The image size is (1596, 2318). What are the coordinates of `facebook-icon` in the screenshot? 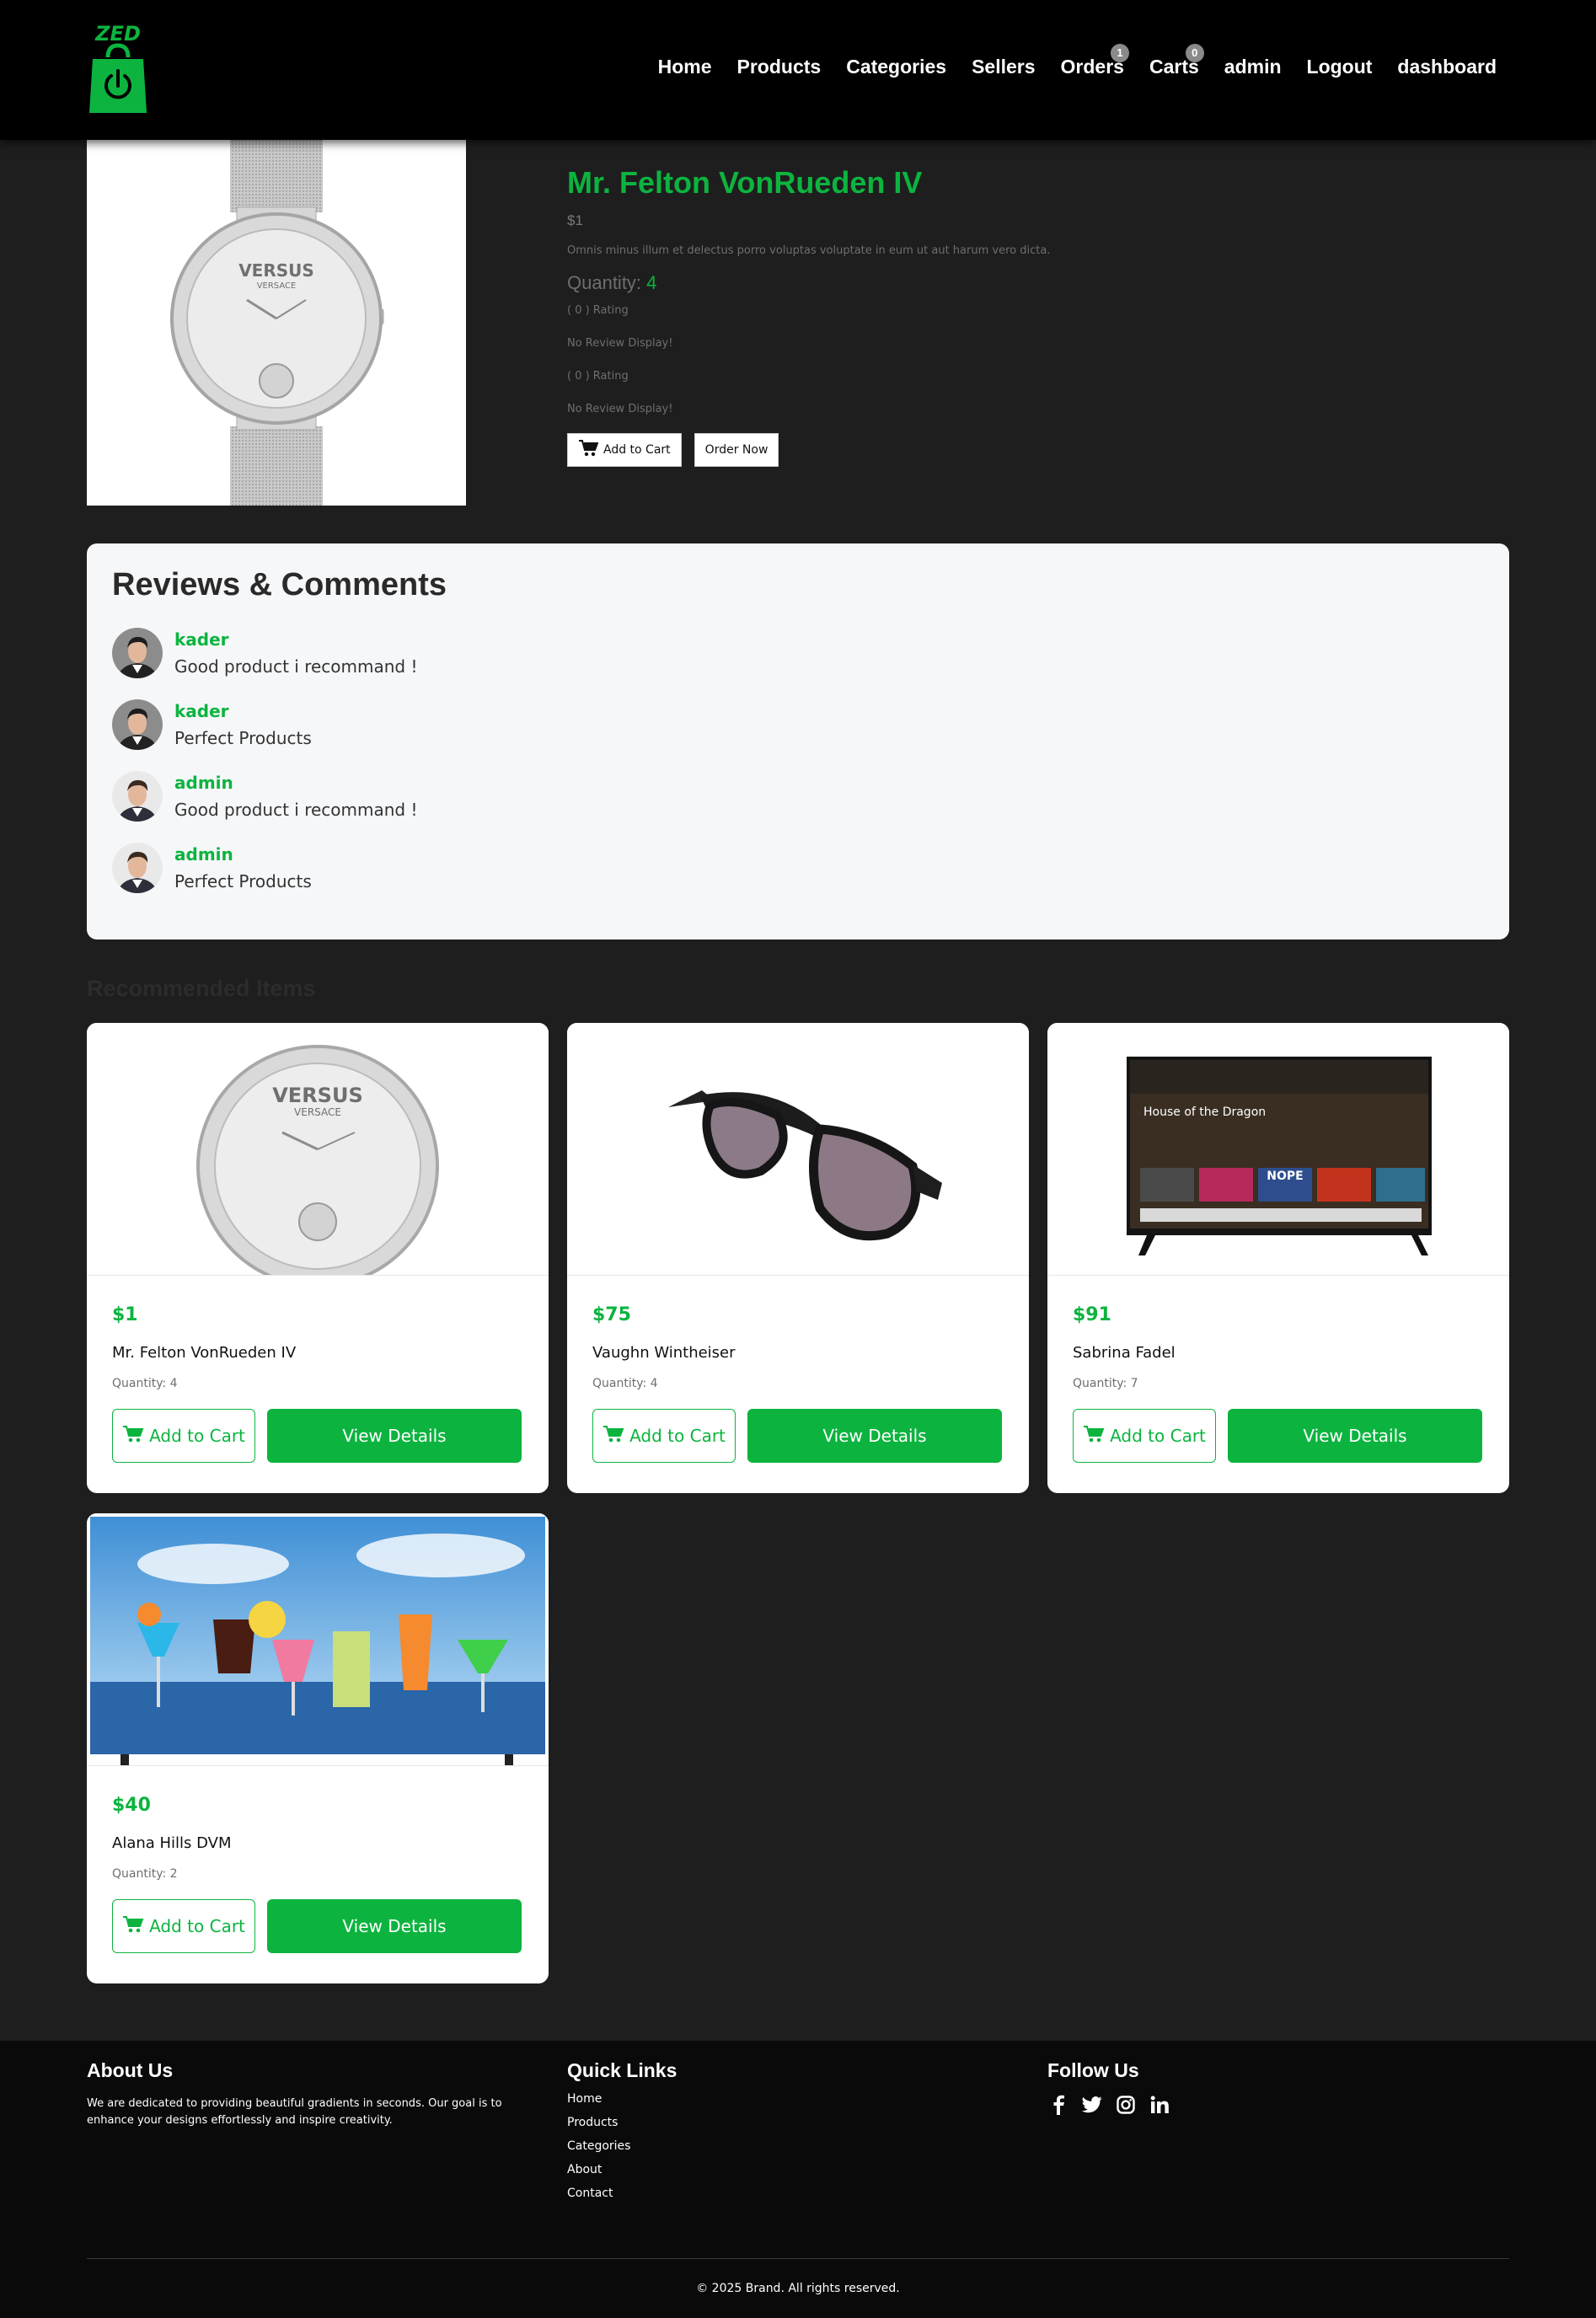 It's located at (1058, 2105).